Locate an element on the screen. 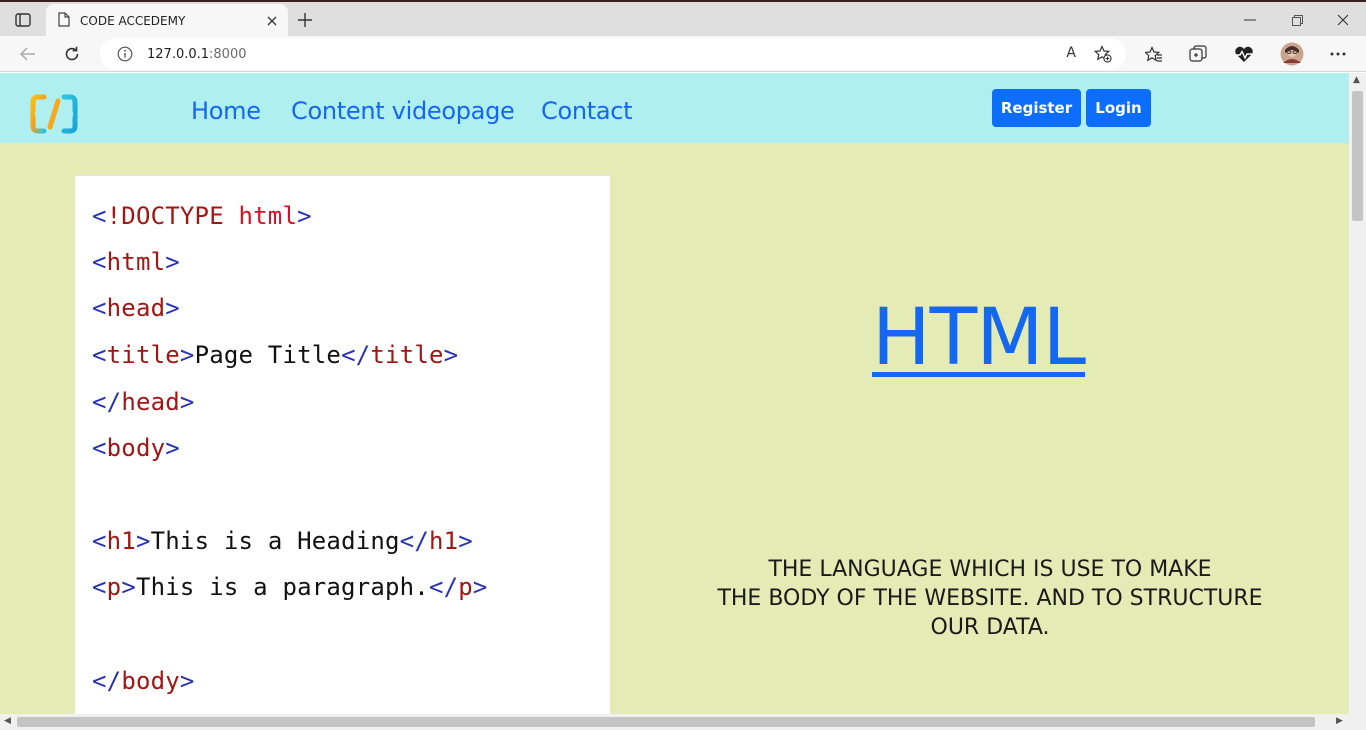 This screenshot has width=1366, height=730. refresh-icon is located at coordinates (72, 54).